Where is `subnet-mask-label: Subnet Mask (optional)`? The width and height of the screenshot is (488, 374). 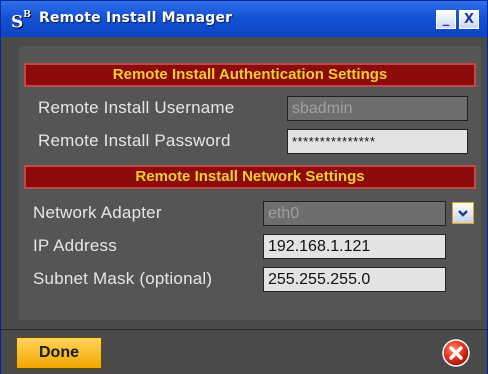 subnet-mask-label: Subnet Mask (optional) is located at coordinates (123, 278).